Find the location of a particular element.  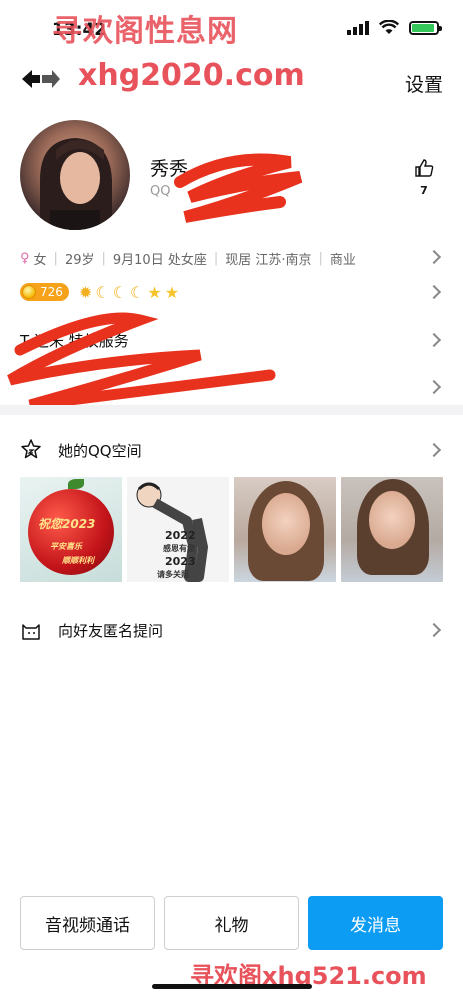

level-row: 726 ✹ ☾ ☾ ☾ ★ ★ is located at coordinates (99, 292).